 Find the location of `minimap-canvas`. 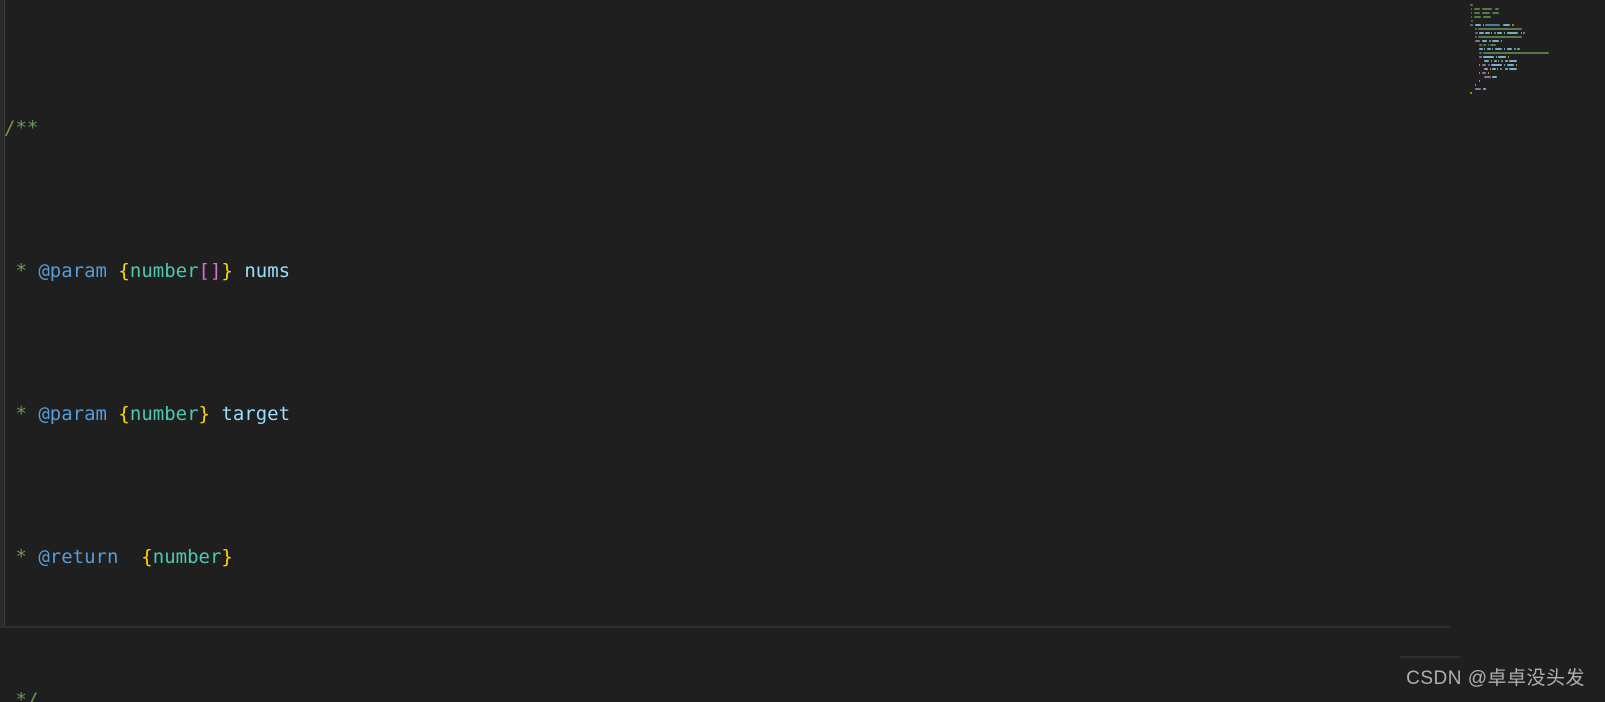

minimap-canvas is located at coordinates (1537, 50).